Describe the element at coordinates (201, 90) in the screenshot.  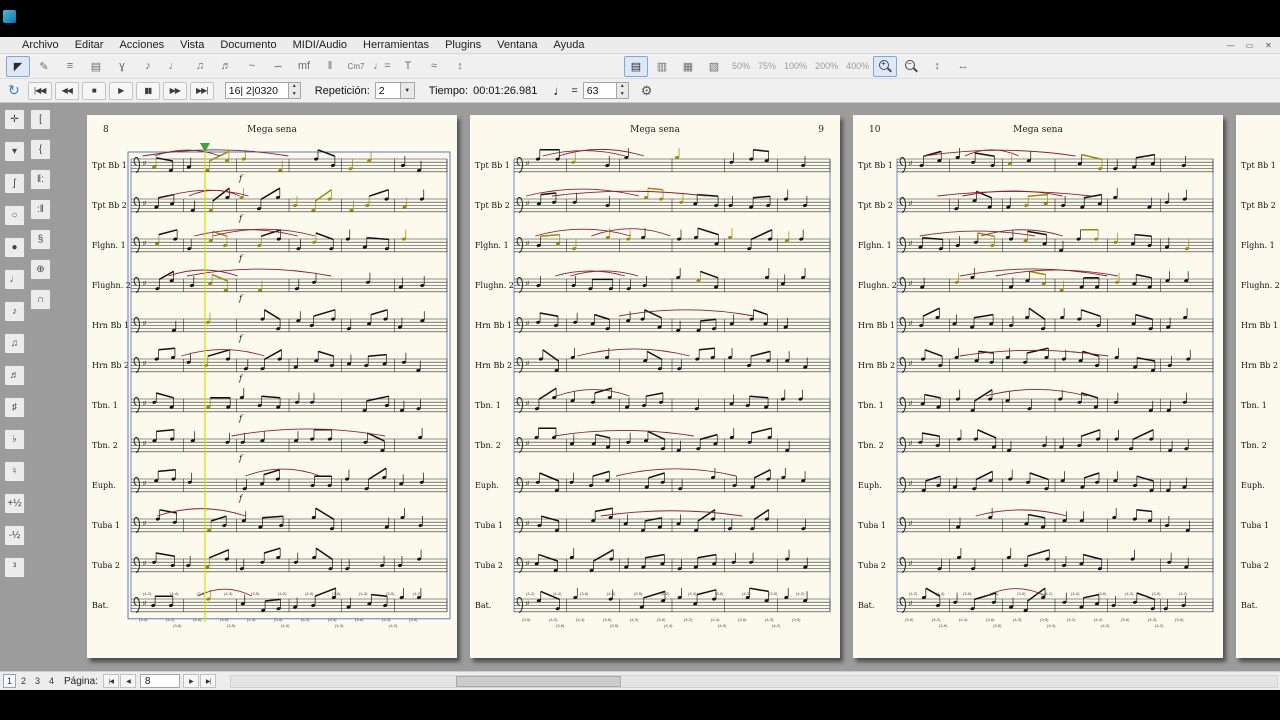
I see `skip-end-button: ▶▶|` at that location.